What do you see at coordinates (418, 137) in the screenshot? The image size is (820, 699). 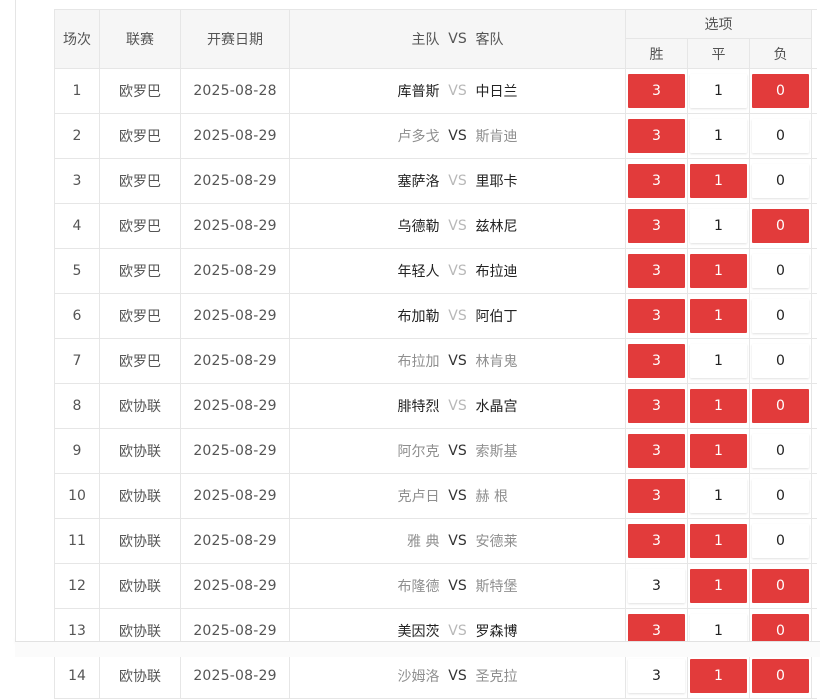 I see `home-team: 卢多戈` at bounding box center [418, 137].